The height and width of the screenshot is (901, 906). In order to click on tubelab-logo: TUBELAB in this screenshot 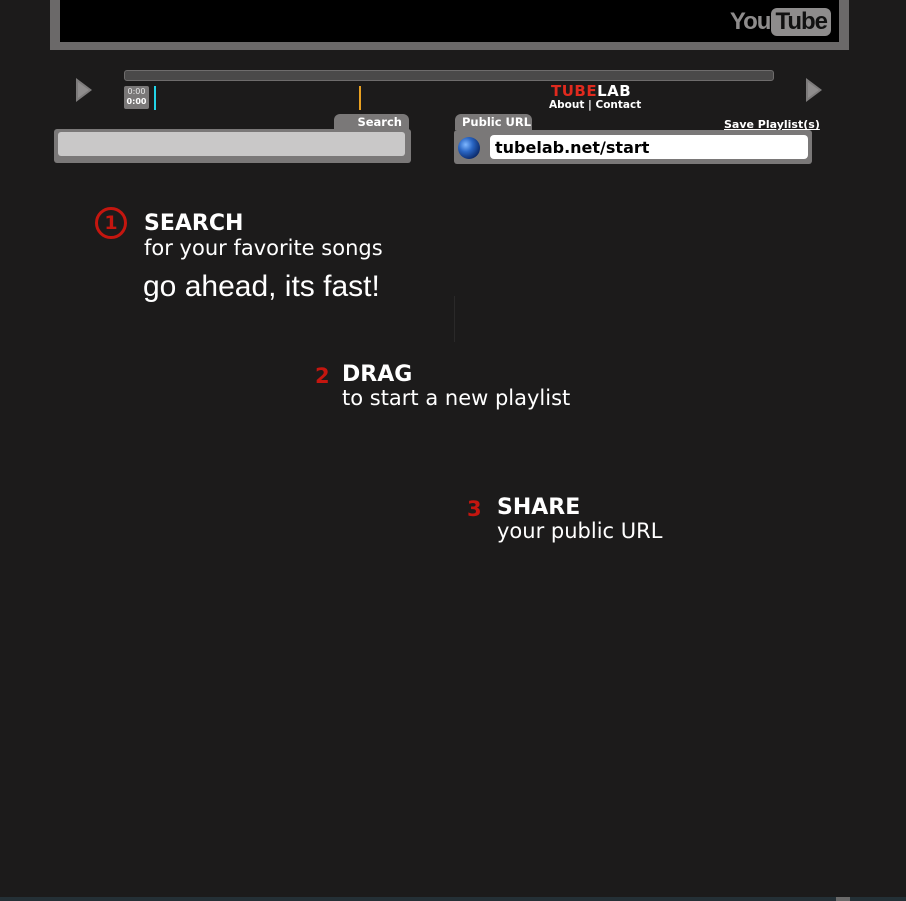, I will do `click(591, 91)`.